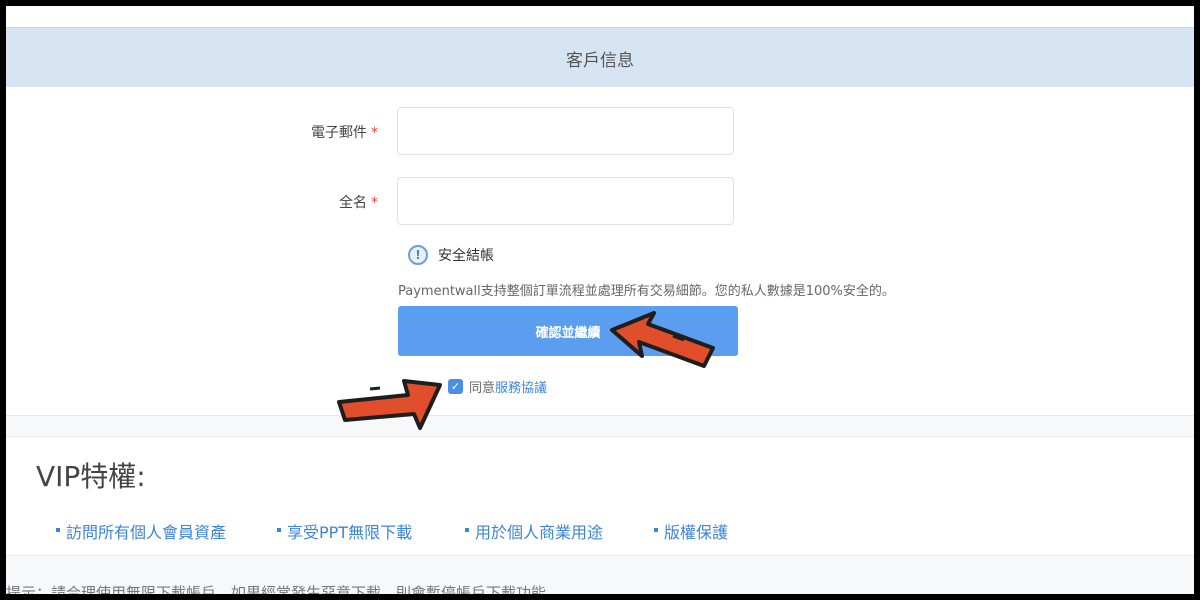 The image size is (1200, 600). What do you see at coordinates (353, 203) in the screenshot?
I see `fullname-label-text: 全名` at bounding box center [353, 203].